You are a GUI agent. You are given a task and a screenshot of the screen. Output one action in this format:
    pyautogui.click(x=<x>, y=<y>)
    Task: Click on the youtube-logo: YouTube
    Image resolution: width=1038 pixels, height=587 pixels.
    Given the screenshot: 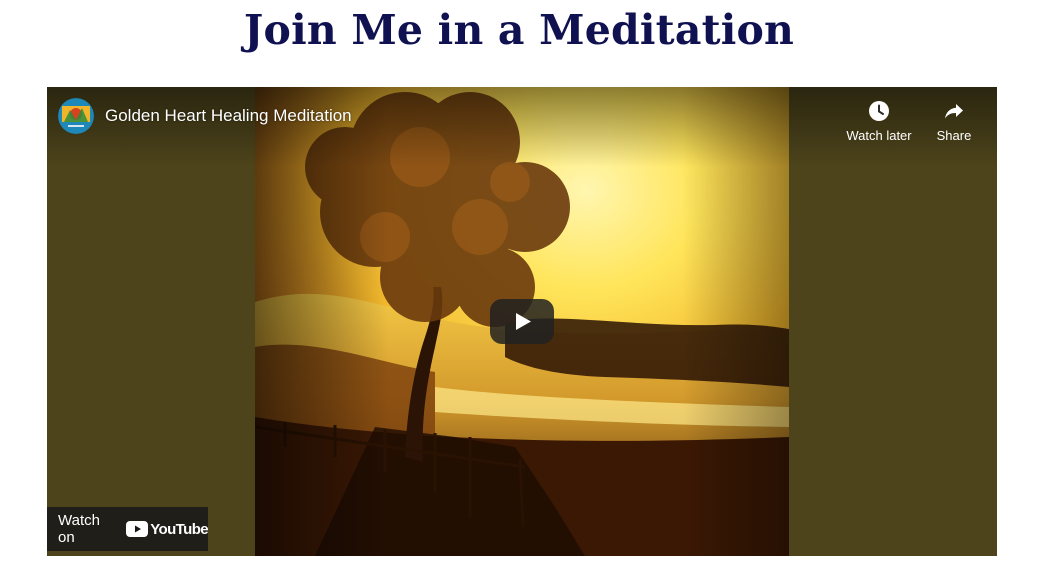 What is the action you would take?
    pyautogui.click(x=167, y=529)
    